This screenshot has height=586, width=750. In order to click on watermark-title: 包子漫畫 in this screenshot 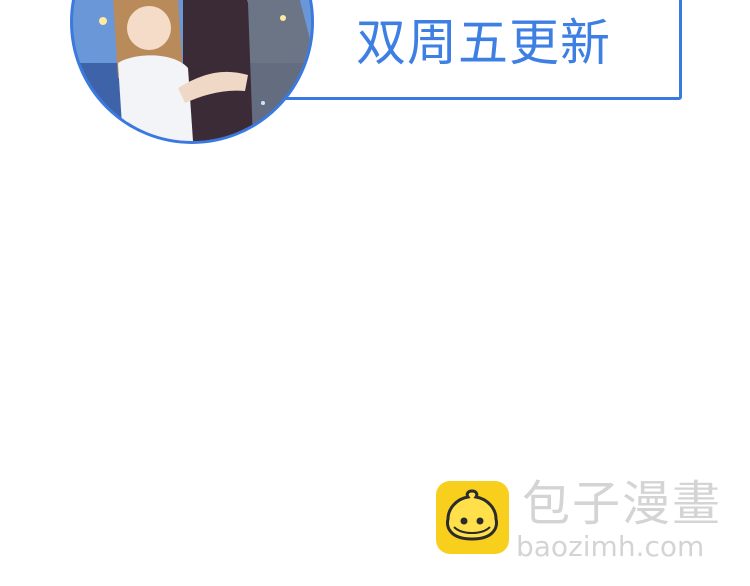, I will do `click(622, 504)`.